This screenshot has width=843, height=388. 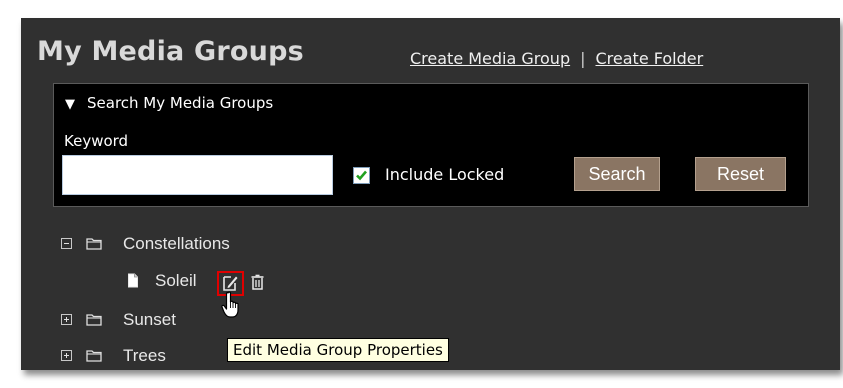 I want to click on checkmark-icon, so click(x=361, y=175).